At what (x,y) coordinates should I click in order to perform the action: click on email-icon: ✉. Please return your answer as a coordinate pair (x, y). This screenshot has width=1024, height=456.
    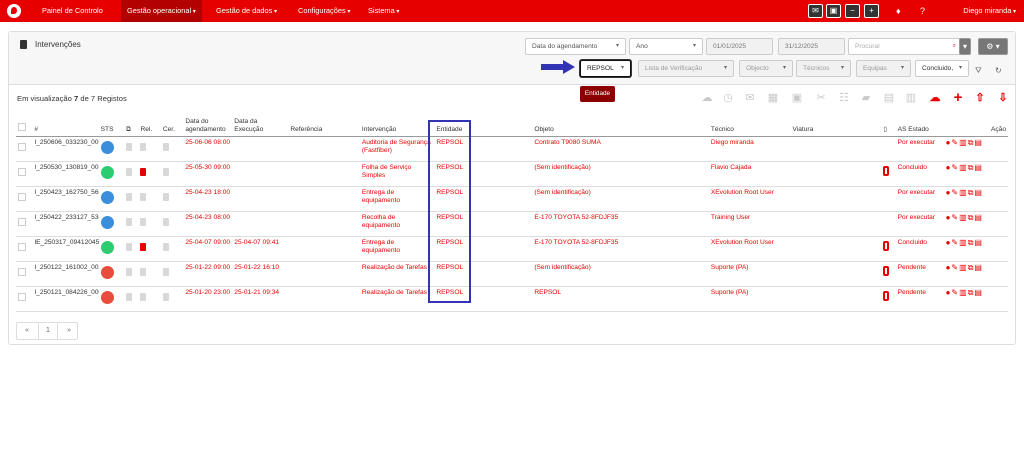
    Looking at the image, I should click on (750, 98).